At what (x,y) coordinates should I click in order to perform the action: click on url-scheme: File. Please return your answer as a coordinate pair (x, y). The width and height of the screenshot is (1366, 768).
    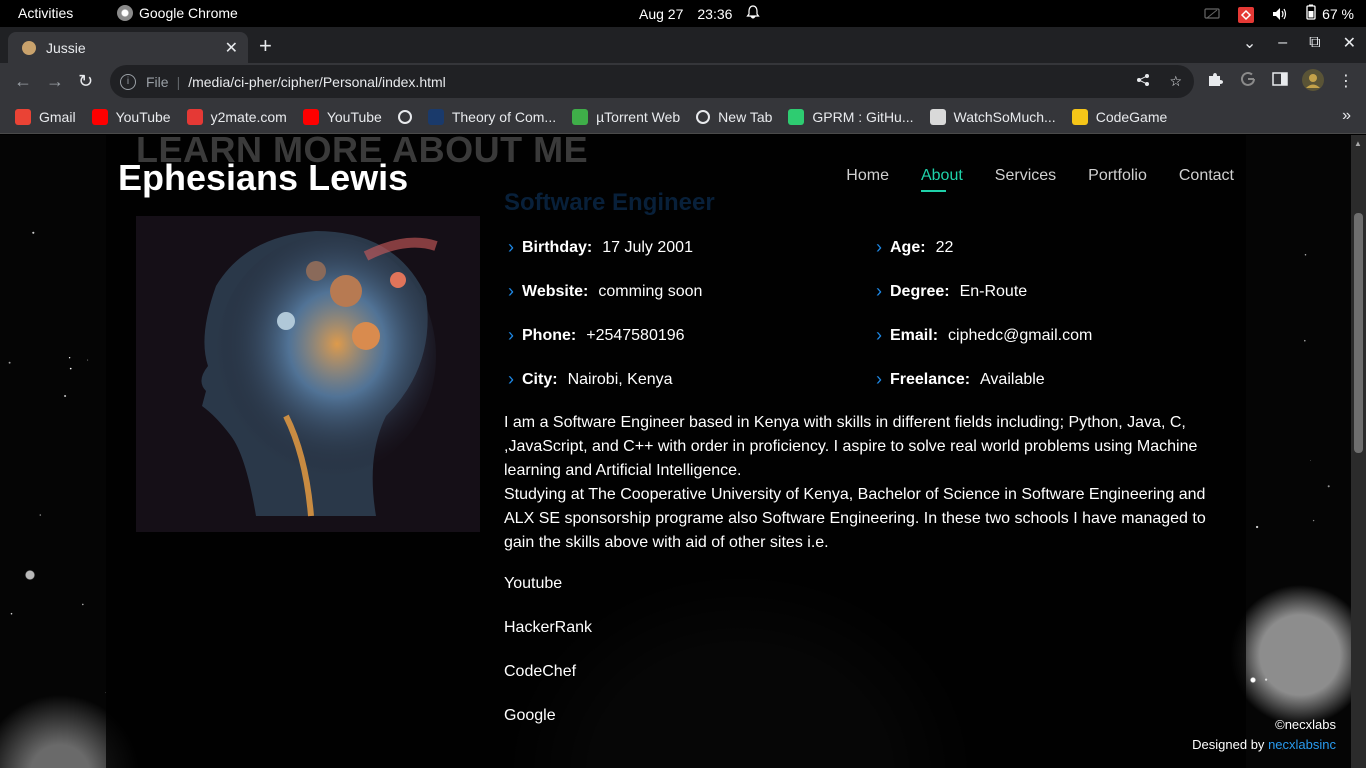
    Looking at the image, I should click on (157, 81).